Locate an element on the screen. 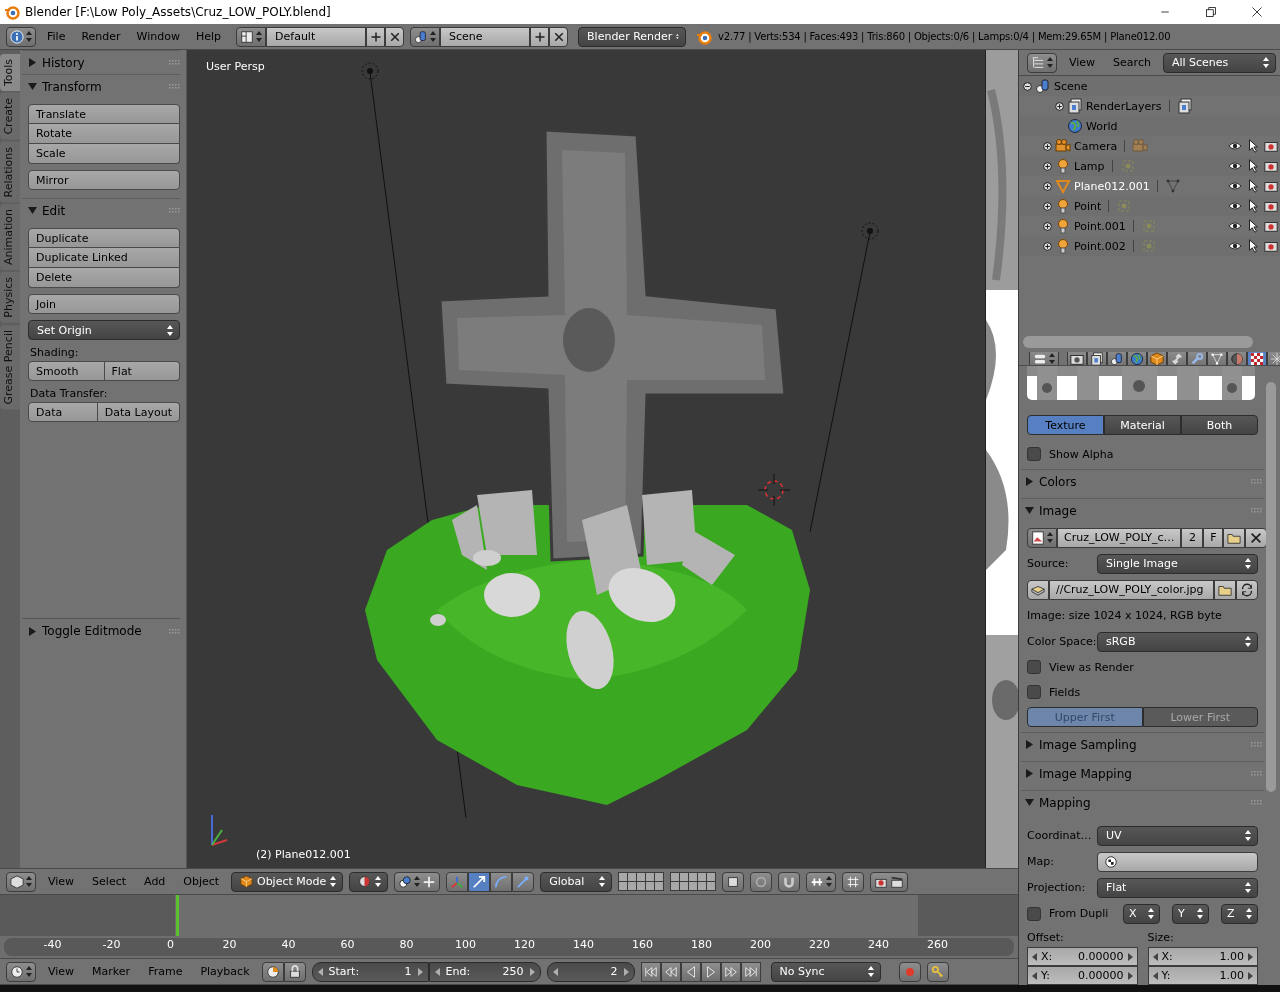 This screenshot has width=1280, height=992. globe-icon is located at coordinates (1075, 126).